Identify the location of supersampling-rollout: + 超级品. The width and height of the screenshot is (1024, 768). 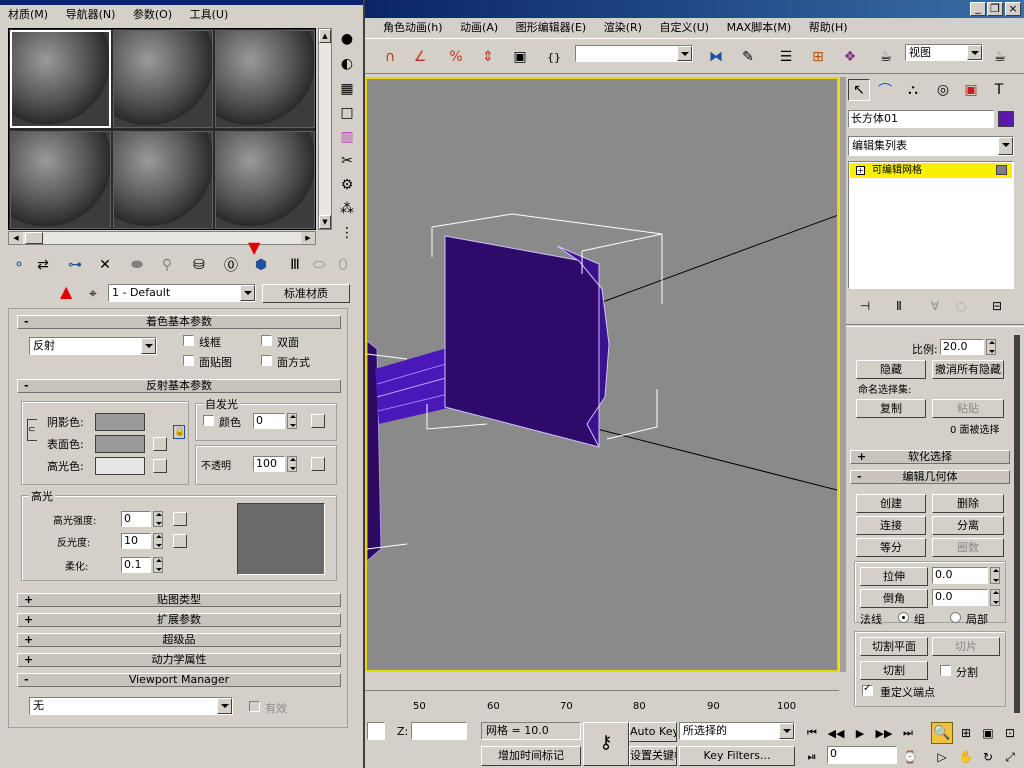
(179, 640).